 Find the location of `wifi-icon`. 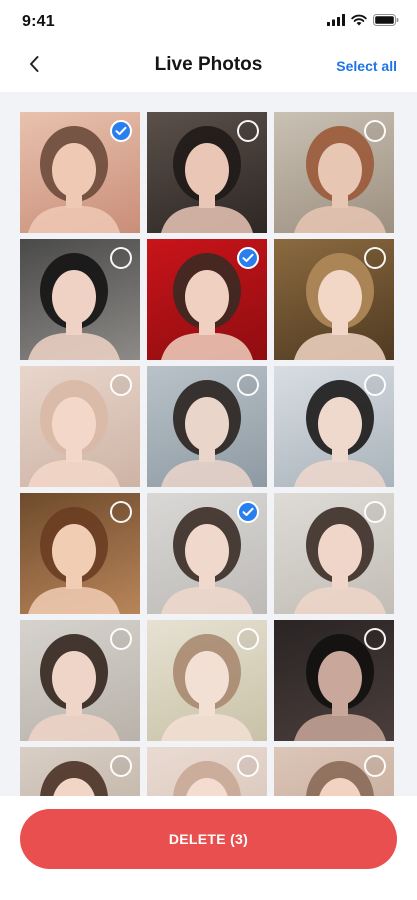

wifi-icon is located at coordinates (359, 20).